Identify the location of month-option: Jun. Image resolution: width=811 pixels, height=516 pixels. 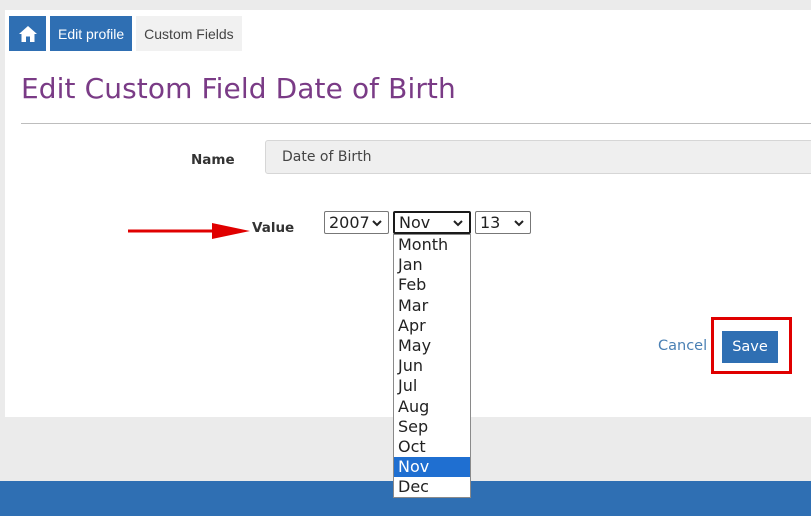
(432, 366).